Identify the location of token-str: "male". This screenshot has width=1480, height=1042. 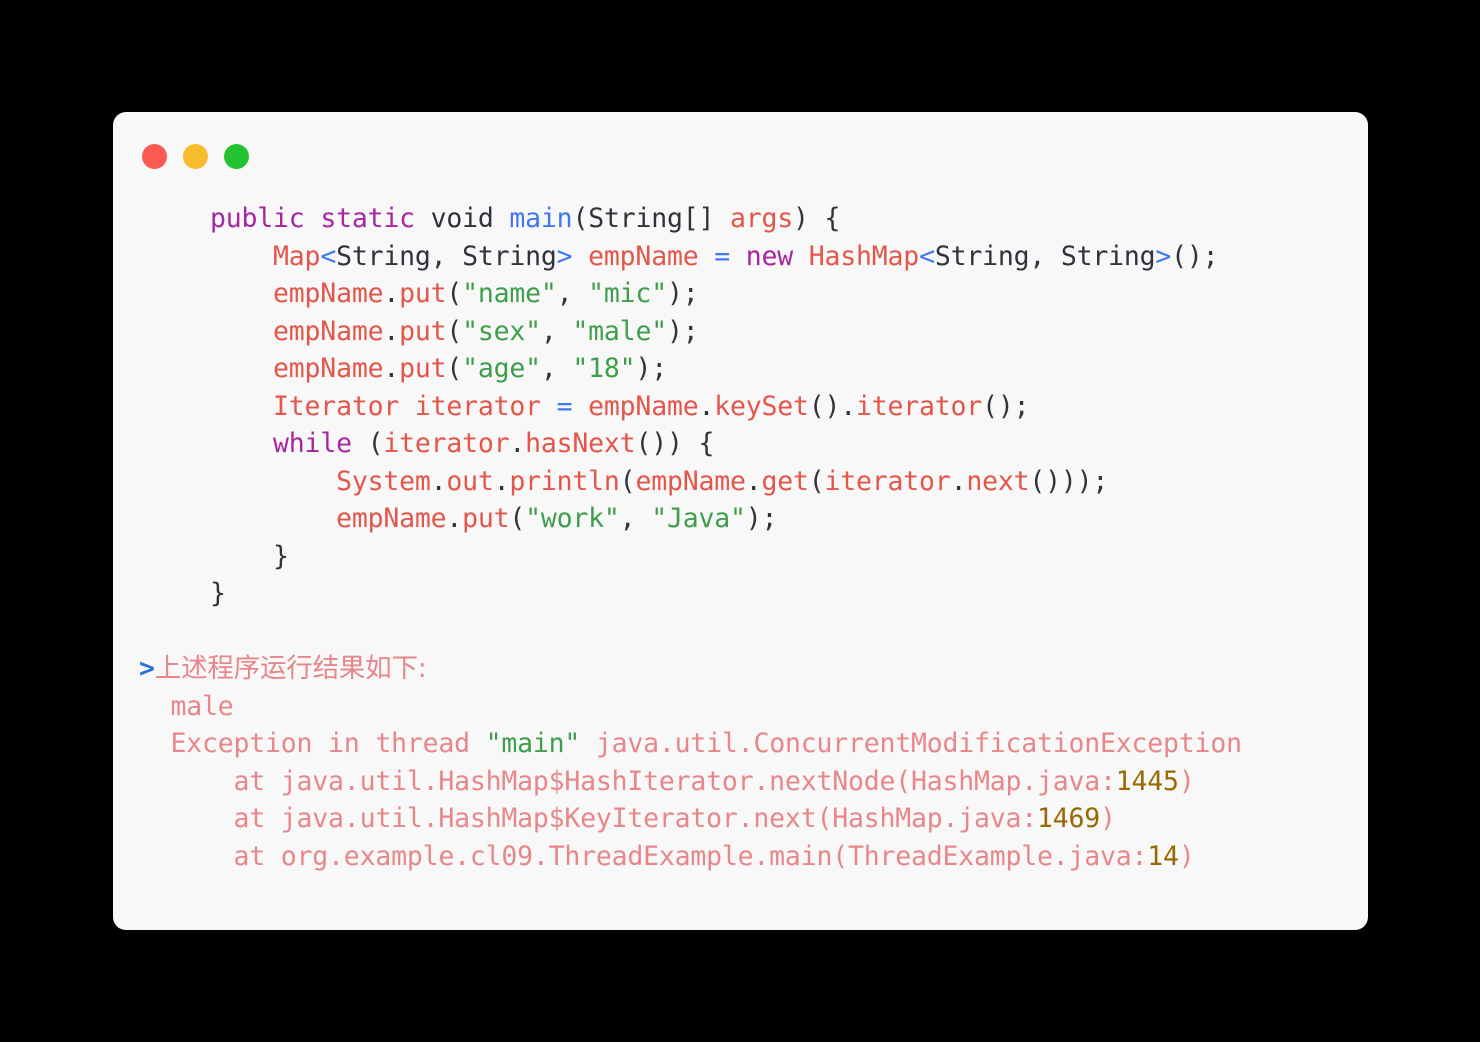
(619, 331).